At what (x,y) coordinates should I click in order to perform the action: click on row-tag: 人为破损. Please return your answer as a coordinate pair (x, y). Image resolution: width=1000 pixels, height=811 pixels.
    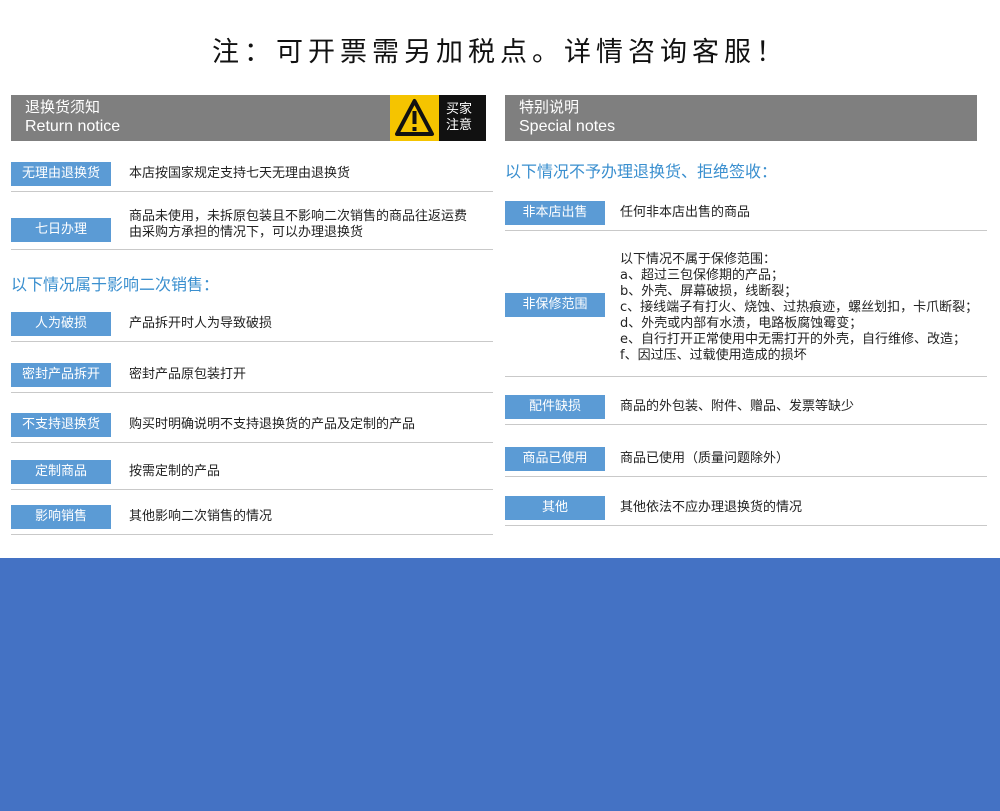
    Looking at the image, I should click on (61, 323).